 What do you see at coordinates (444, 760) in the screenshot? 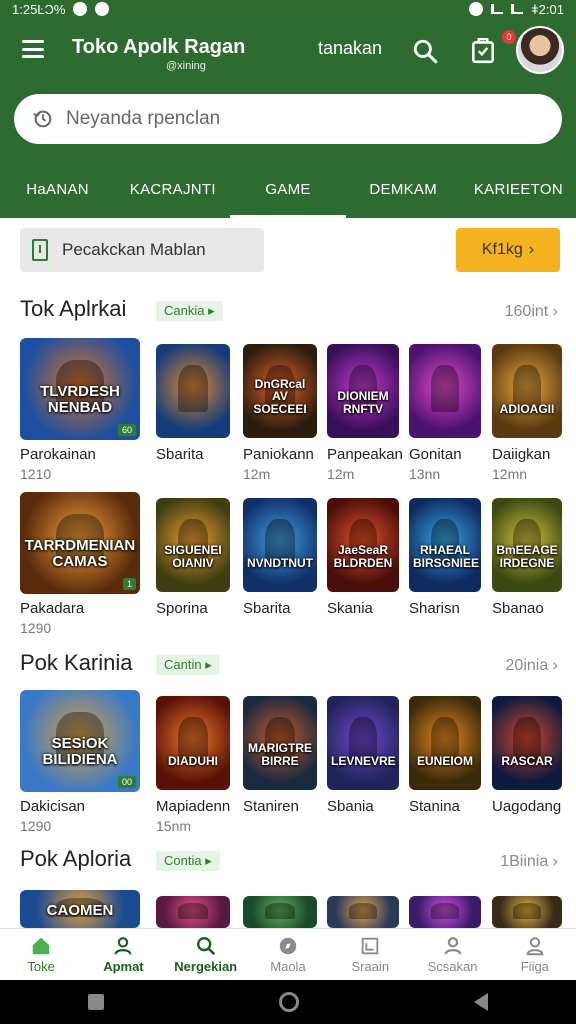
I see `game-cover-title: EUNEIOM` at bounding box center [444, 760].